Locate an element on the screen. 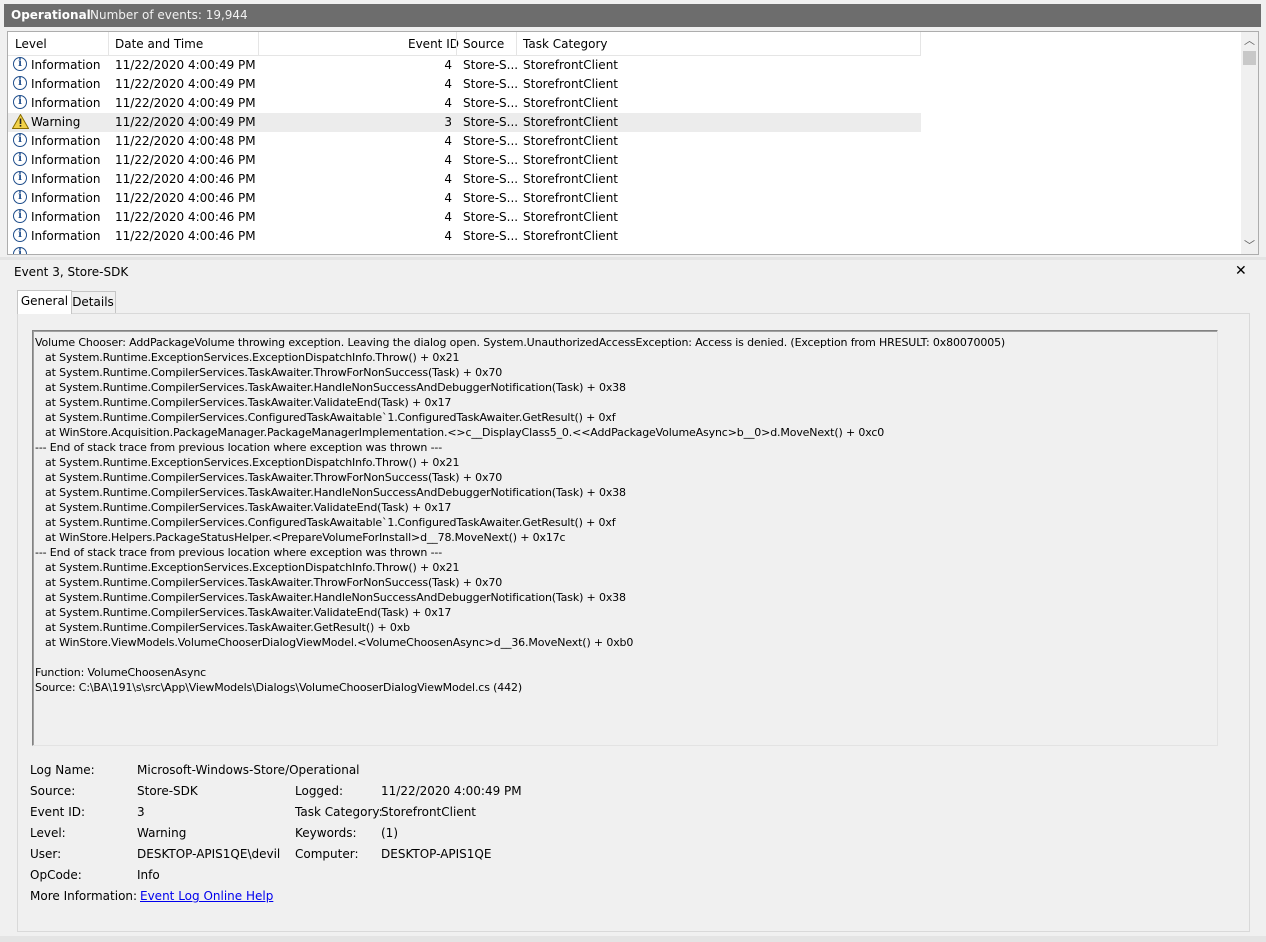 The image size is (1266, 942). level-label: Level: is located at coordinates (48, 833).